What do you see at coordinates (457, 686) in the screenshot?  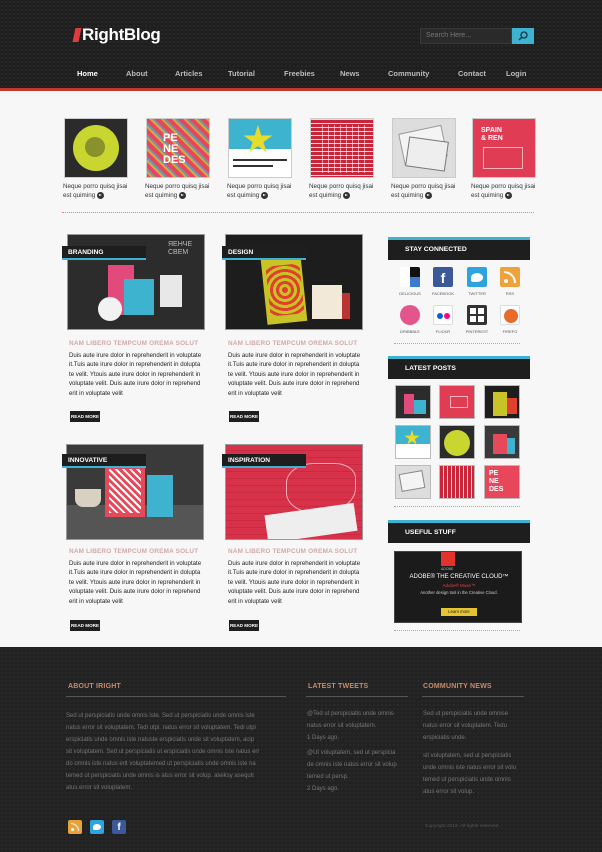 I see `footer-community-heading: COMMUNITY NEWS` at bounding box center [457, 686].